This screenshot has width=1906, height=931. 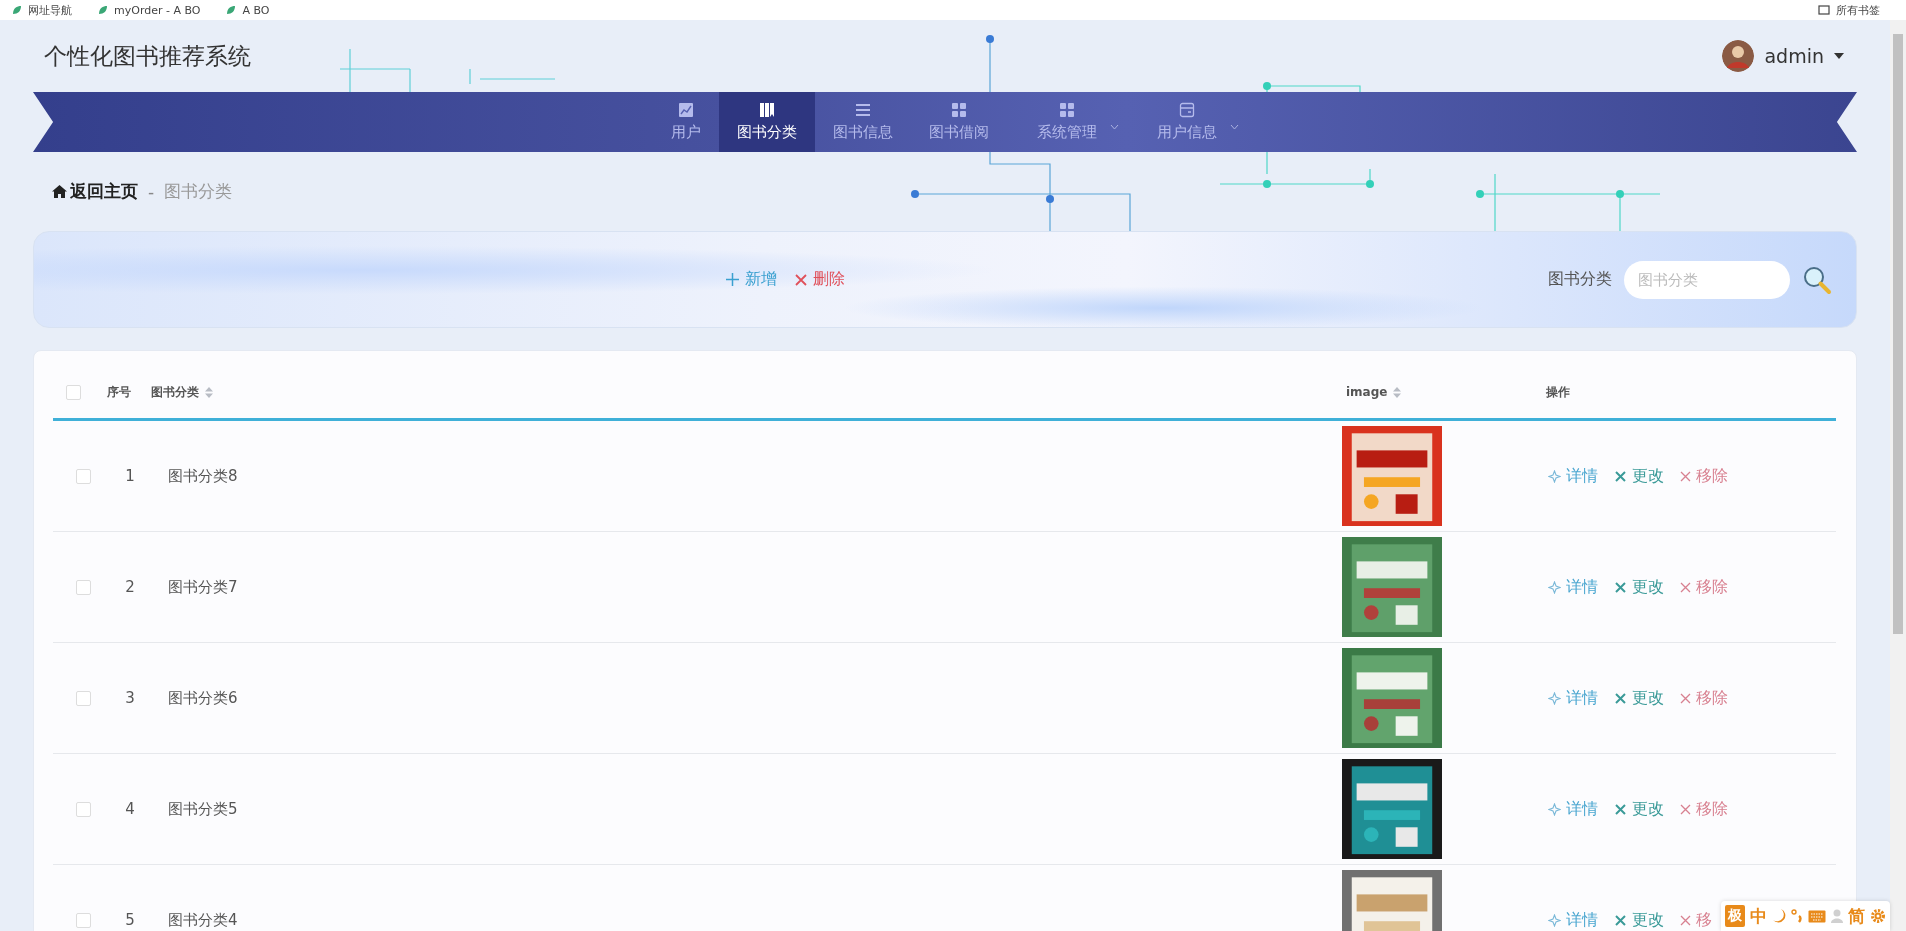 I want to click on nav-tab: 用户, so click(x=686, y=122).